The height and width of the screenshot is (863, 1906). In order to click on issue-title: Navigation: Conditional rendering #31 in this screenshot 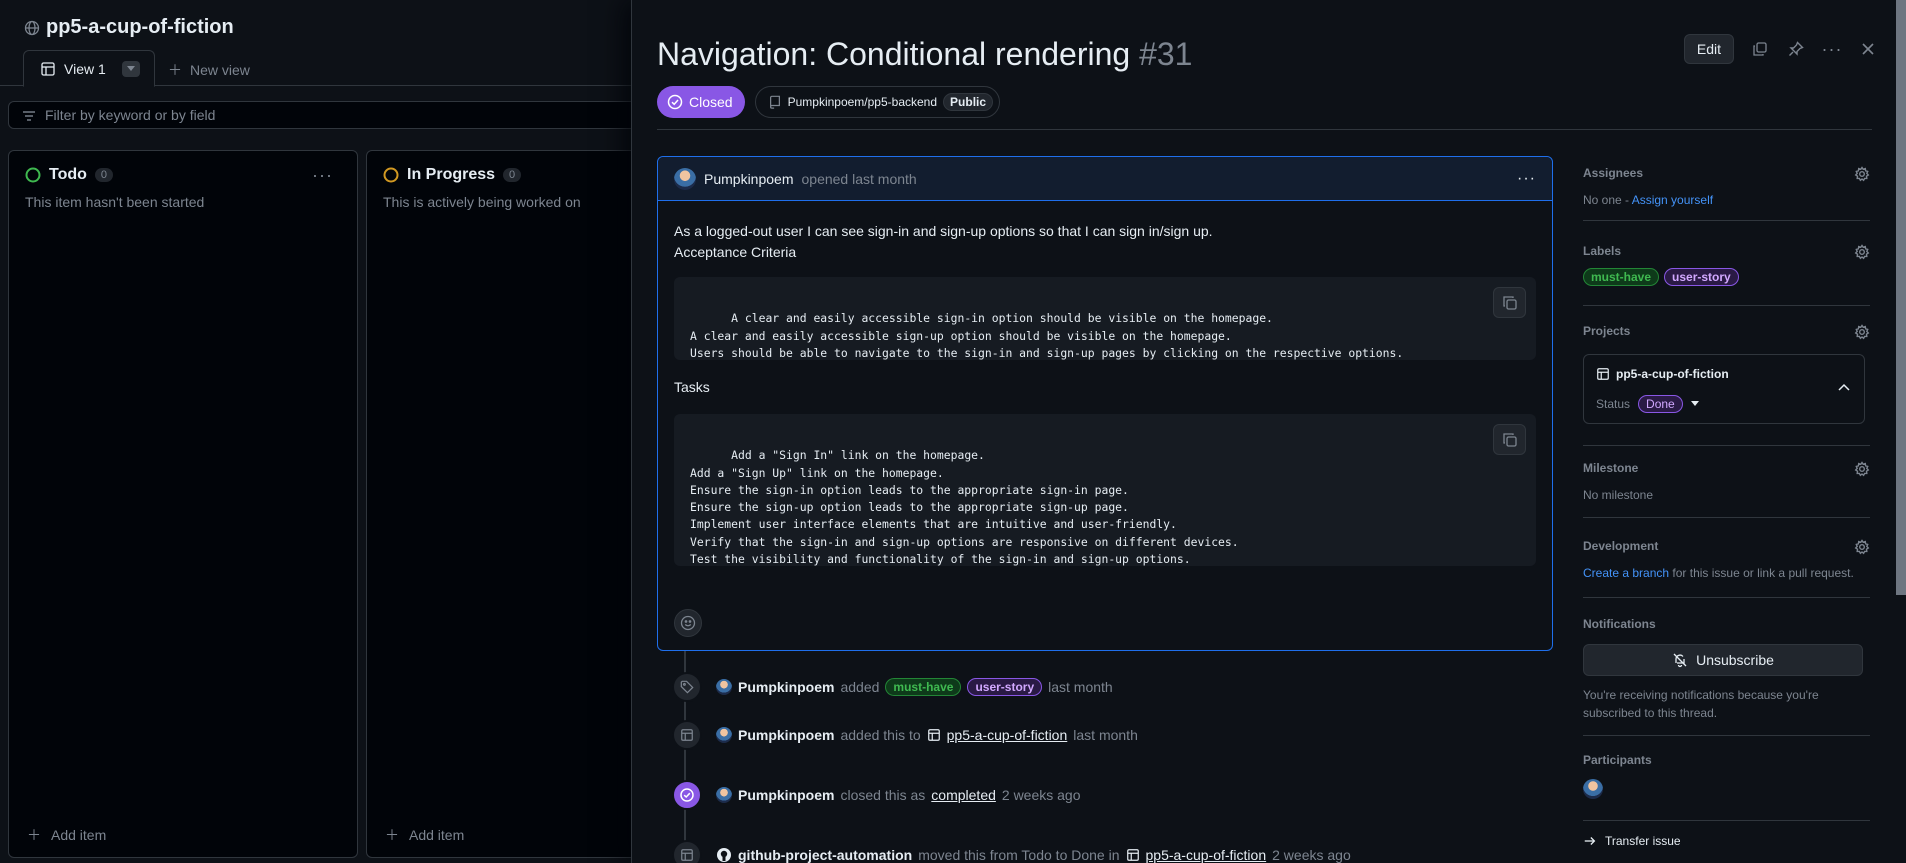, I will do `click(924, 54)`.